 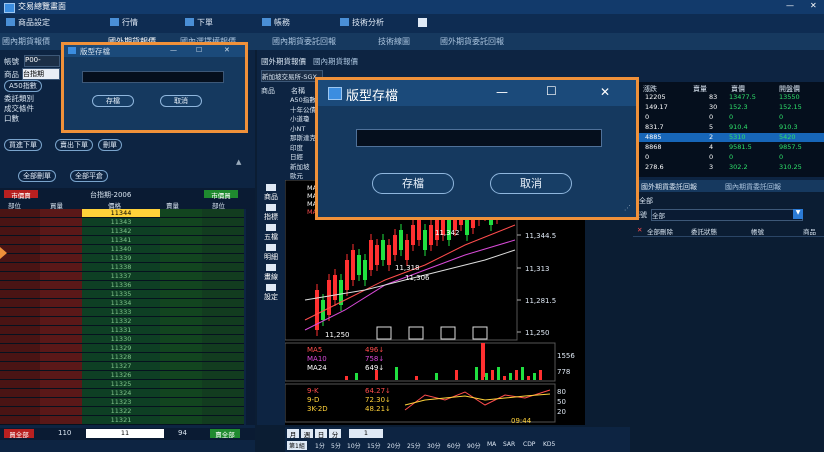 I want to click on minimize-button: —, so click(x=790, y=5).